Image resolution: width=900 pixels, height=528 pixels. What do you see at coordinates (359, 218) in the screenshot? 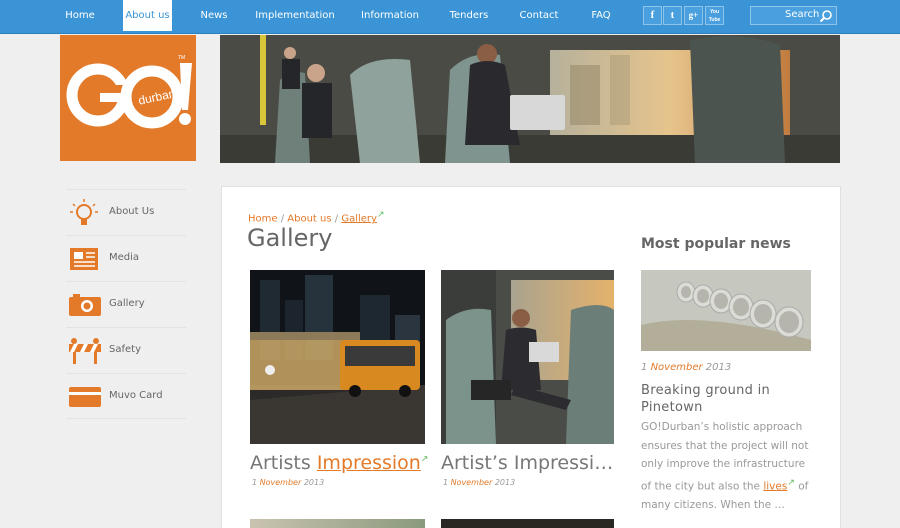
I see `breadcrumb-current: Gallery` at bounding box center [359, 218].